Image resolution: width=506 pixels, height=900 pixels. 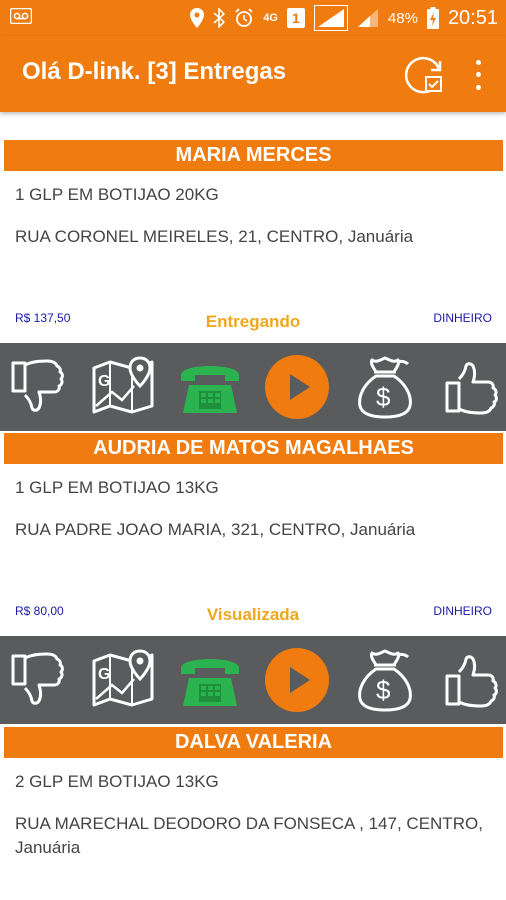 What do you see at coordinates (253, 155) in the screenshot?
I see `customer-name: MARIA MERCES` at bounding box center [253, 155].